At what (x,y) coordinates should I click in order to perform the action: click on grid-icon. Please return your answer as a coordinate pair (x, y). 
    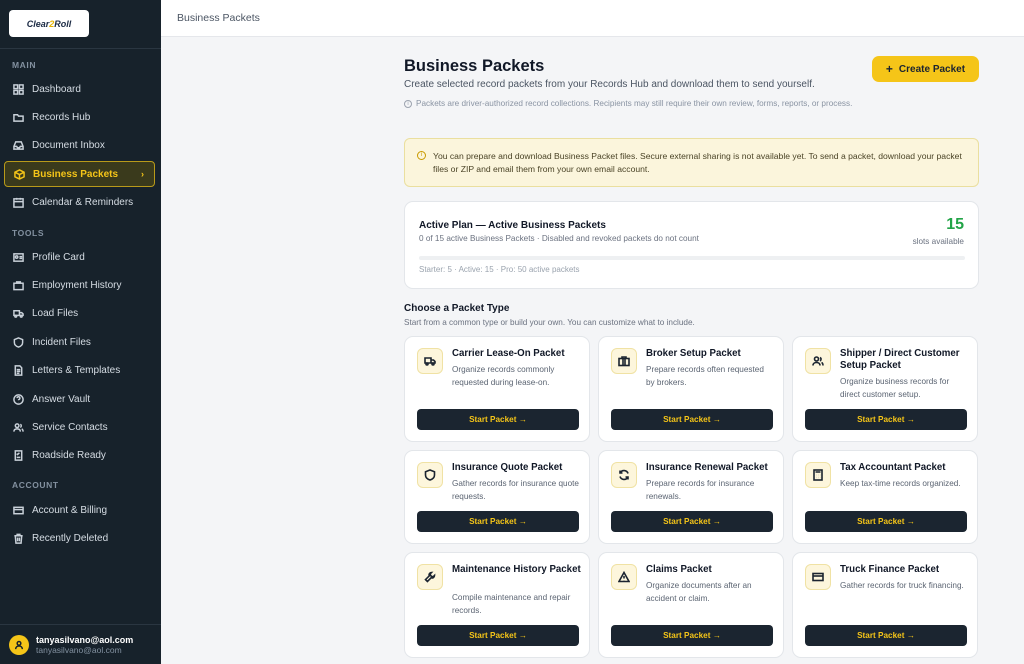
    Looking at the image, I should click on (18, 89).